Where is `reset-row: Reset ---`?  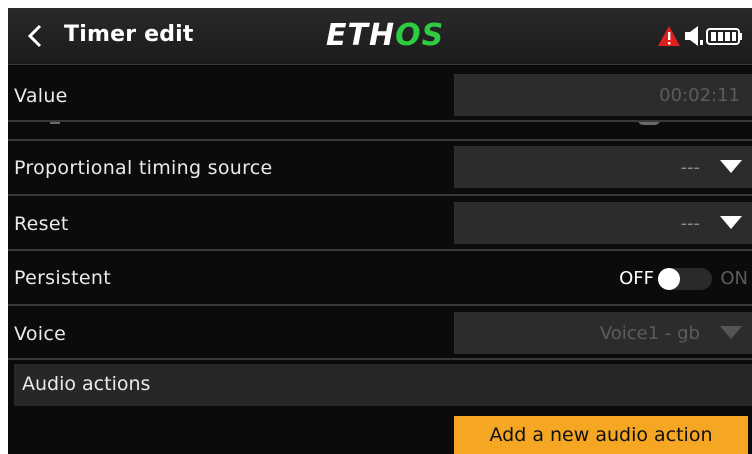
reset-row: Reset --- is located at coordinates (380, 224).